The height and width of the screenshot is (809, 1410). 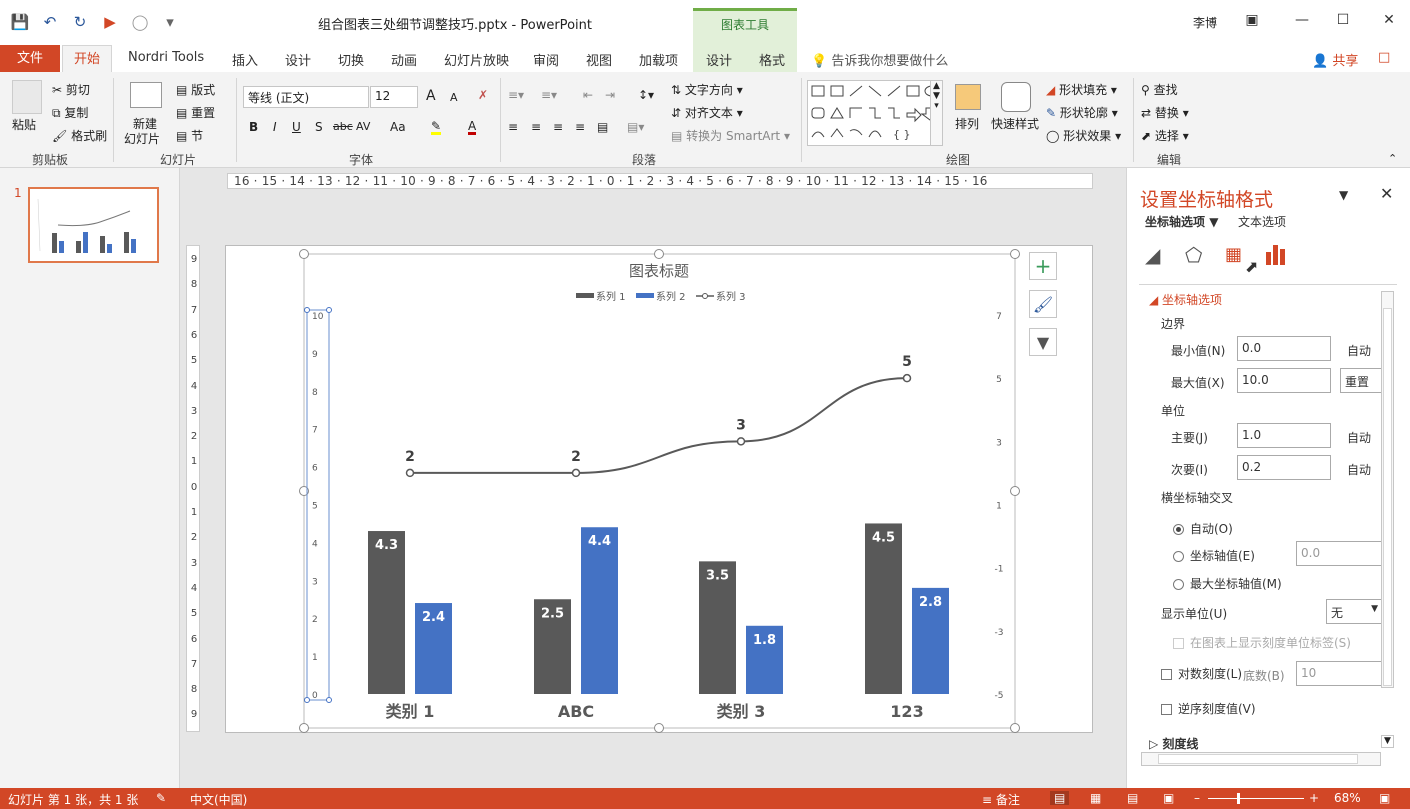 I want to click on save-icon: 💾, so click(x=20, y=22).